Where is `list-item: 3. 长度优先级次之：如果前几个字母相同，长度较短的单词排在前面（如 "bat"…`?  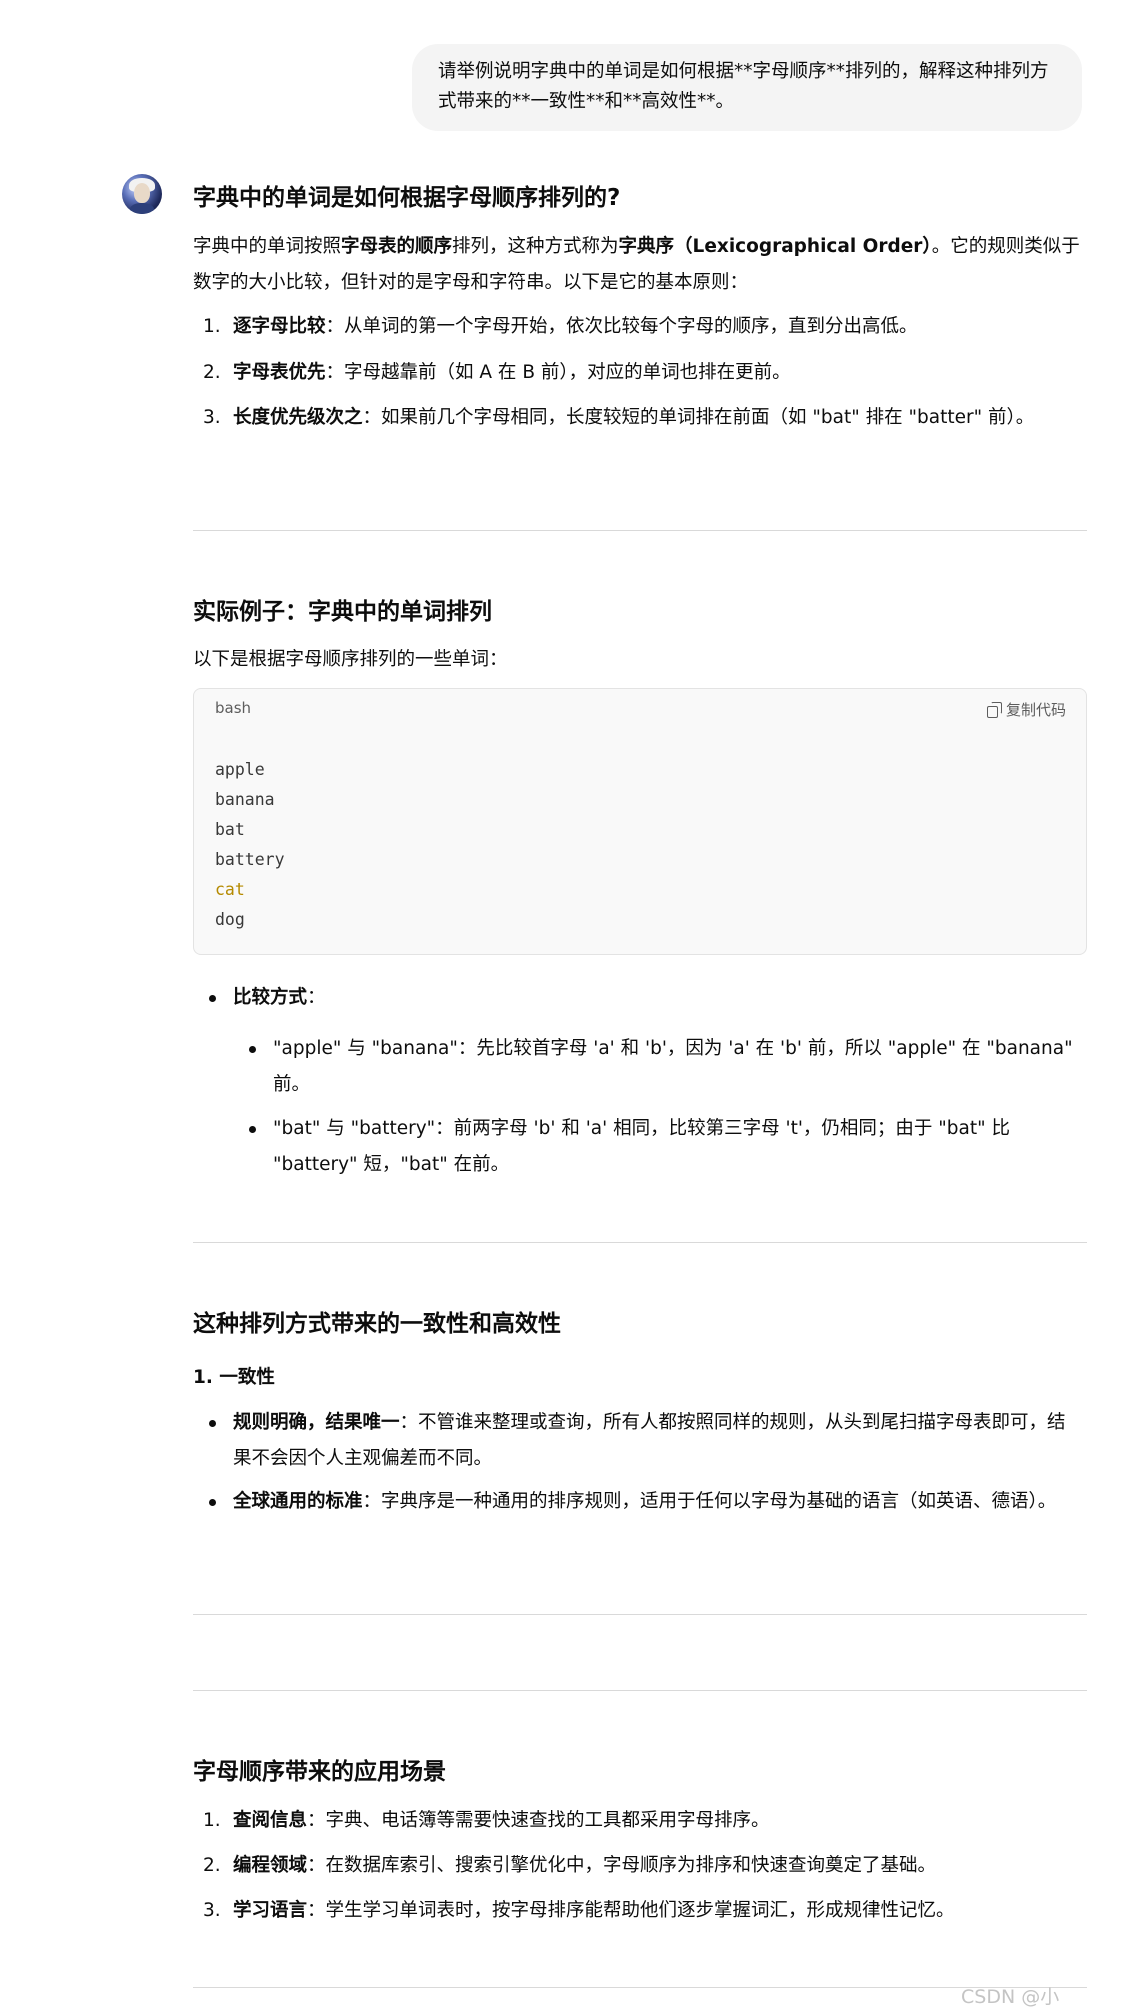
list-item: 3. 长度优先级次之：如果前几个字母相同，长度较短的单词排在前面（如 "bat"… is located at coordinates (638, 418).